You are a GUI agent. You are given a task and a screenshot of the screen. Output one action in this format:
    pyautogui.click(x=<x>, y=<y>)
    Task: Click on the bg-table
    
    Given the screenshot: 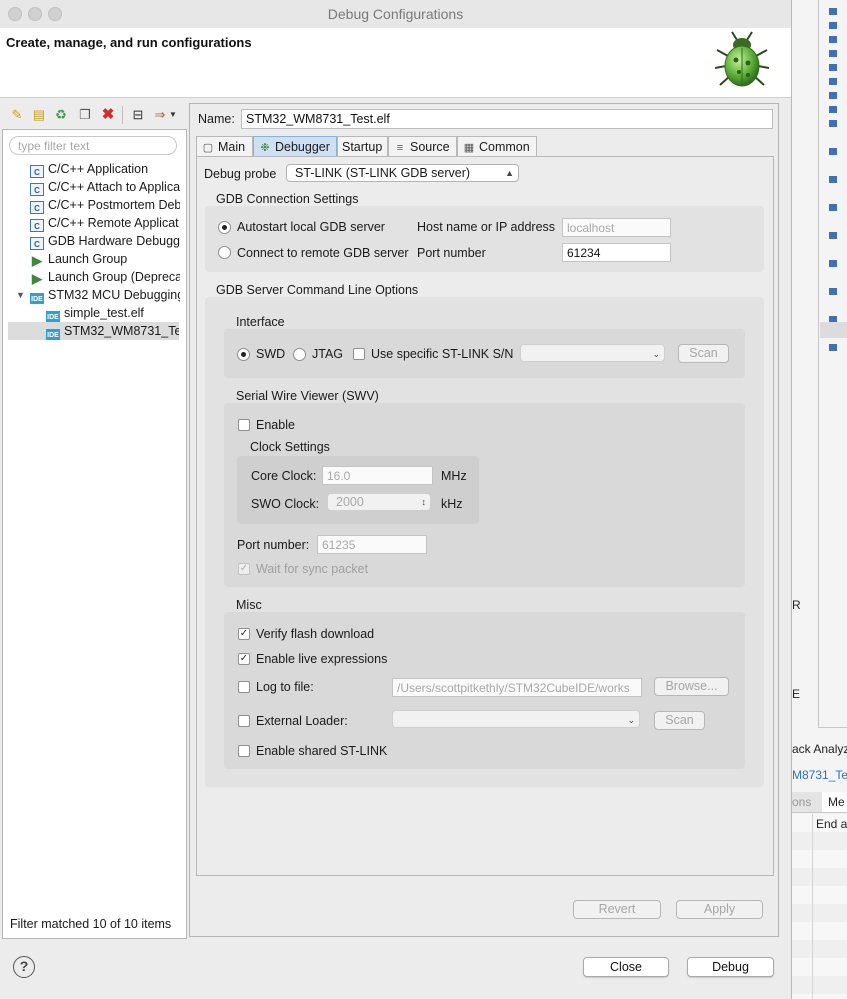 What is the action you would take?
    pyautogui.click(x=819, y=906)
    